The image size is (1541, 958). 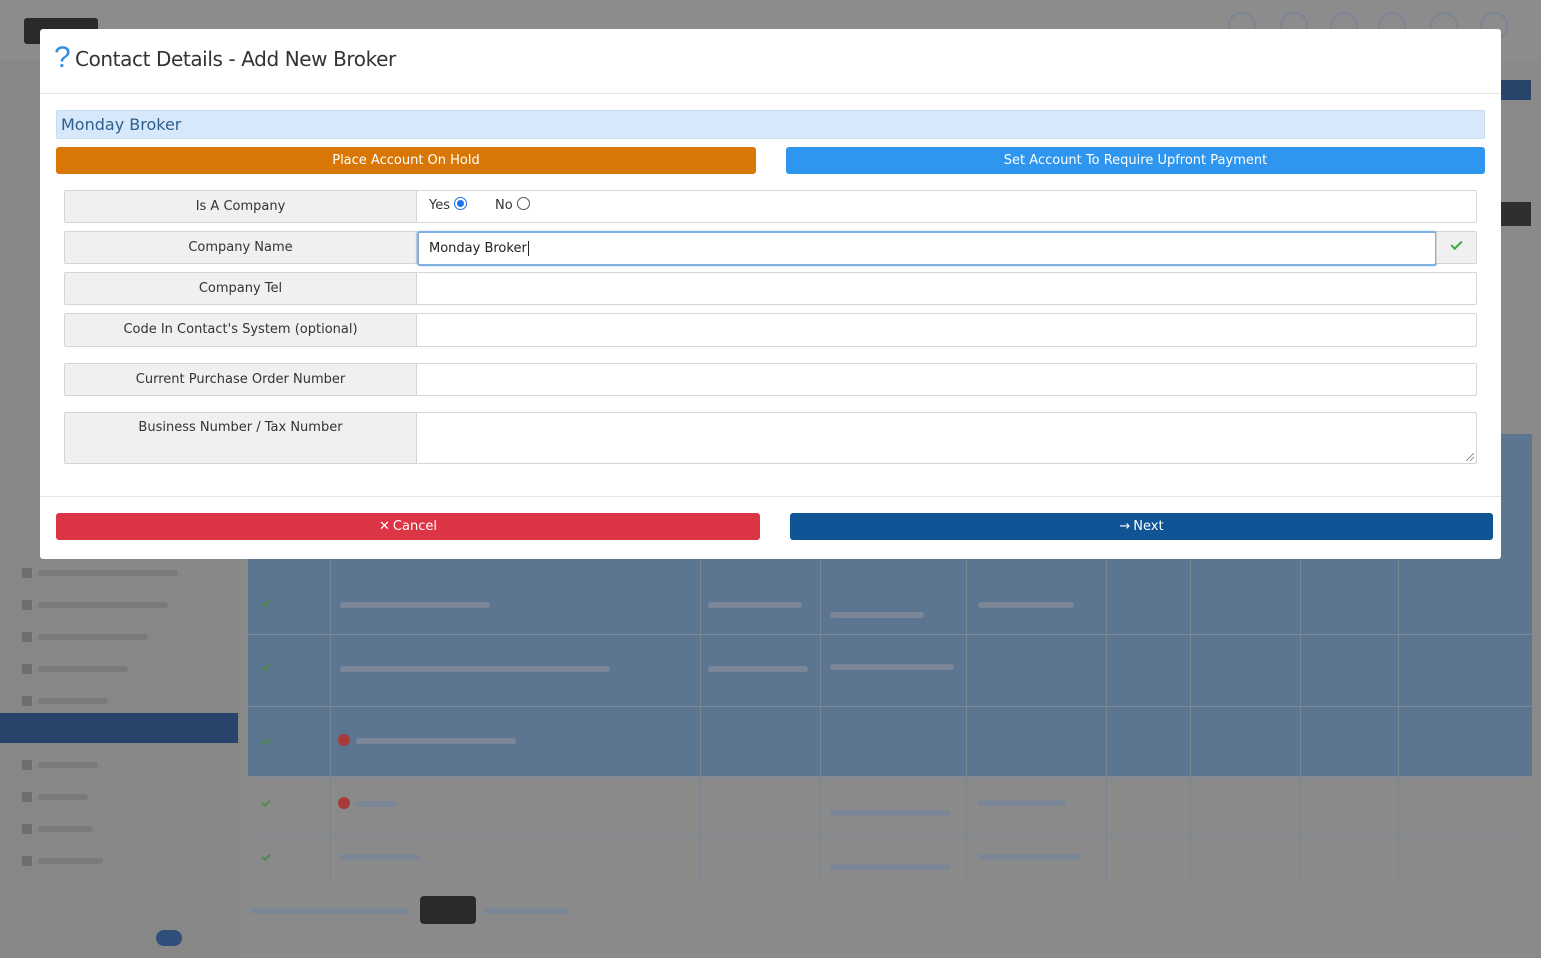 I want to click on place-on-hold-button: Place Account On Hold, so click(x=406, y=160).